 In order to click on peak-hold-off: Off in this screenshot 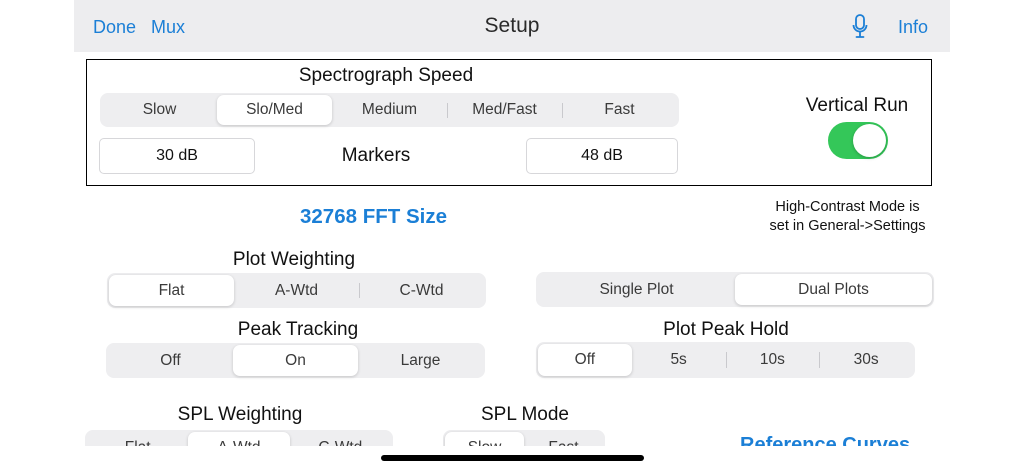, I will do `click(585, 360)`.